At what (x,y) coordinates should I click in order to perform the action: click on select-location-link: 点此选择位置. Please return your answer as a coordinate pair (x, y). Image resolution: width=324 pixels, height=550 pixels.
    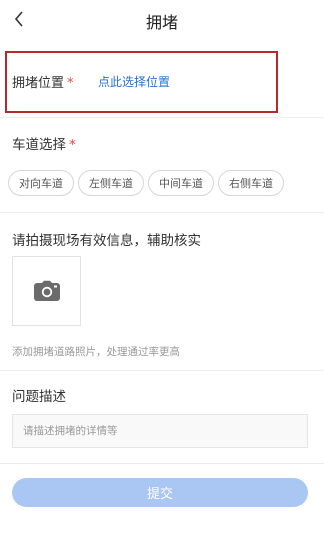
    Looking at the image, I should click on (134, 81).